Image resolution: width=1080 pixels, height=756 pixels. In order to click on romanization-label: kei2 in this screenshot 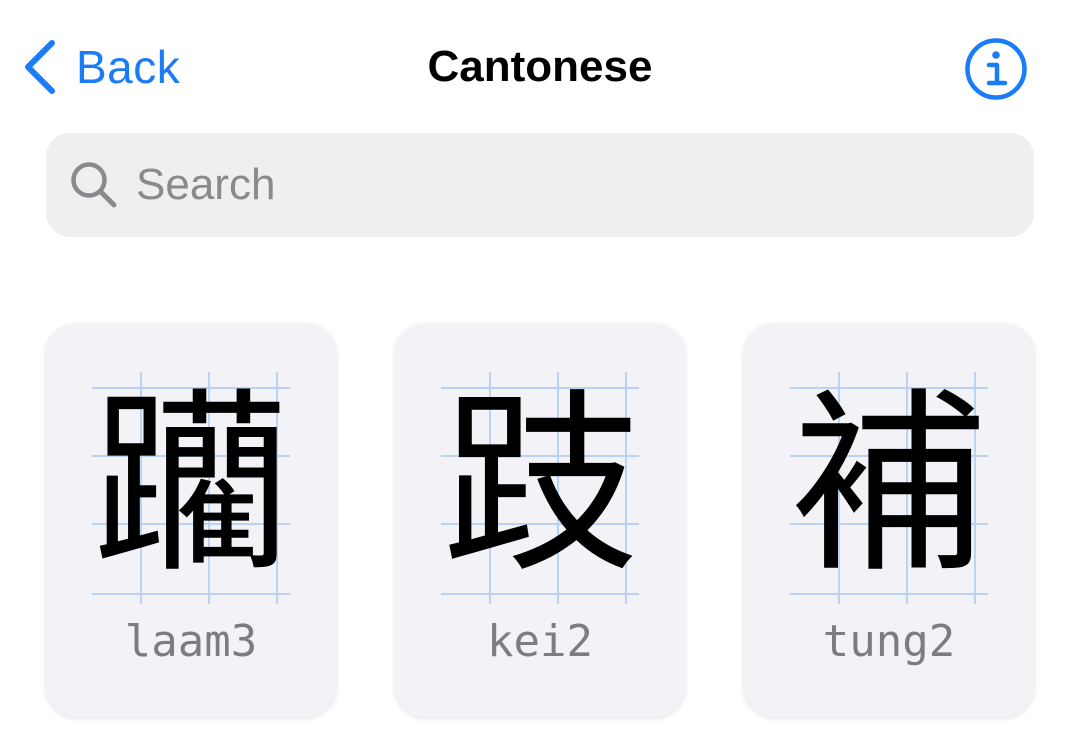, I will do `click(540, 641)`.